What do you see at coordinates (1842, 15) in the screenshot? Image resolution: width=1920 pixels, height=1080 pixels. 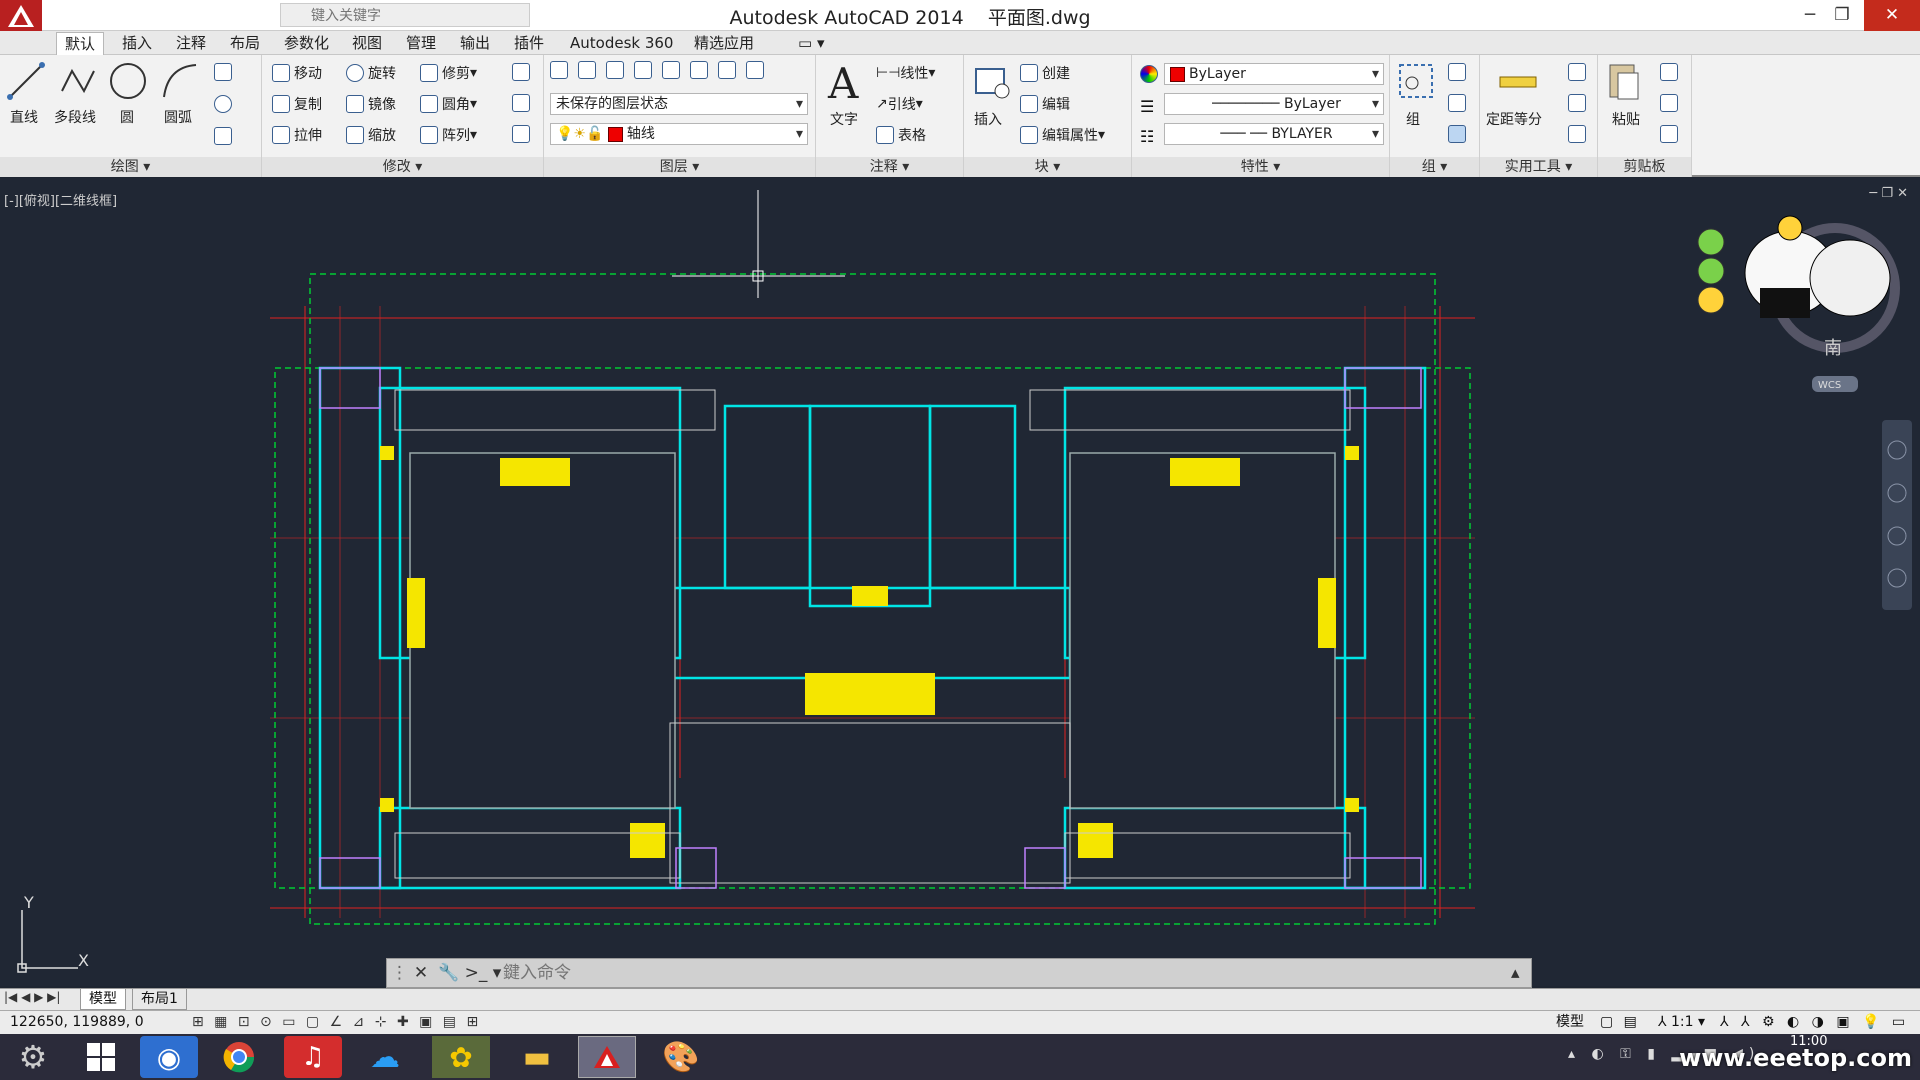 I see `maximize-button: ❐` at bounding box center [1842, 15].